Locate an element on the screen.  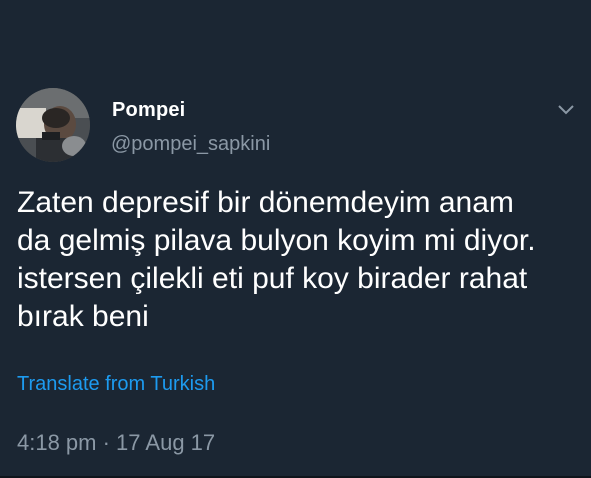
avatar is located at coordinates (53, 125).